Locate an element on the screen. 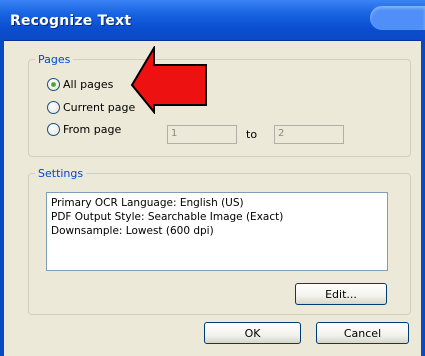 The height and width of the screenshot is (356, 425). to-page-input: 2 is located at coordinates (309, 134).